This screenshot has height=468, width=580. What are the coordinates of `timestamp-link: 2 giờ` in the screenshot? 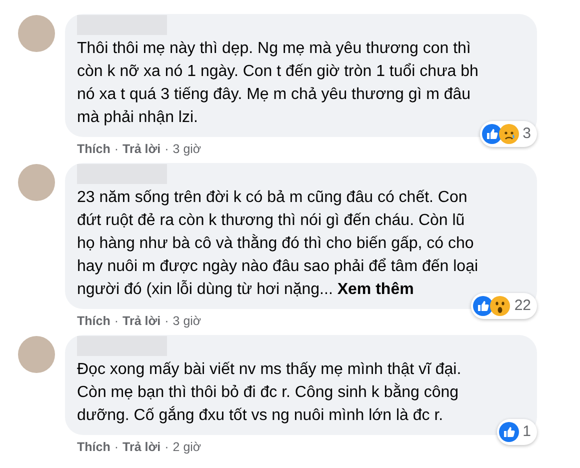 It's located at (187, 447).